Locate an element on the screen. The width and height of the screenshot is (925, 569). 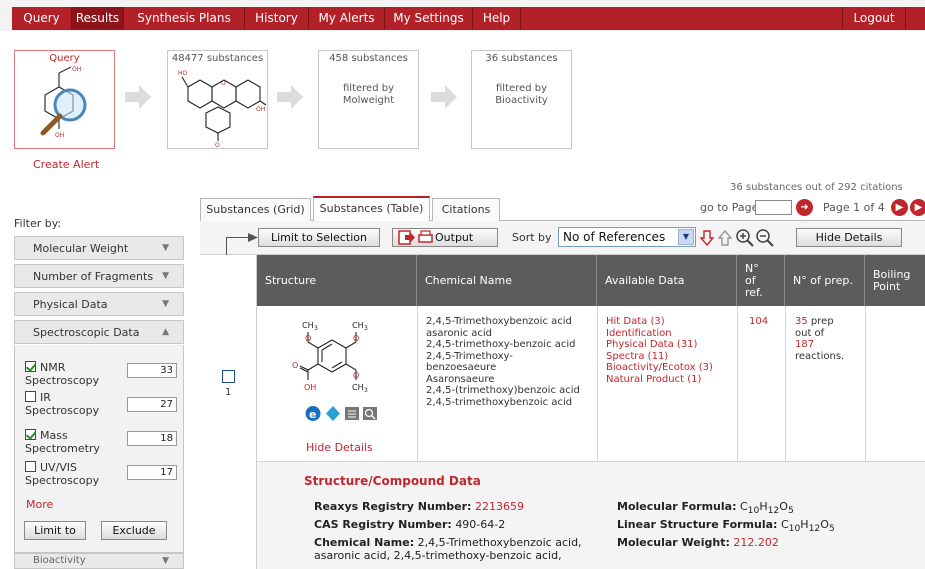
physical-data-link: Physical Data (31) is located at coordinates (659, 345).